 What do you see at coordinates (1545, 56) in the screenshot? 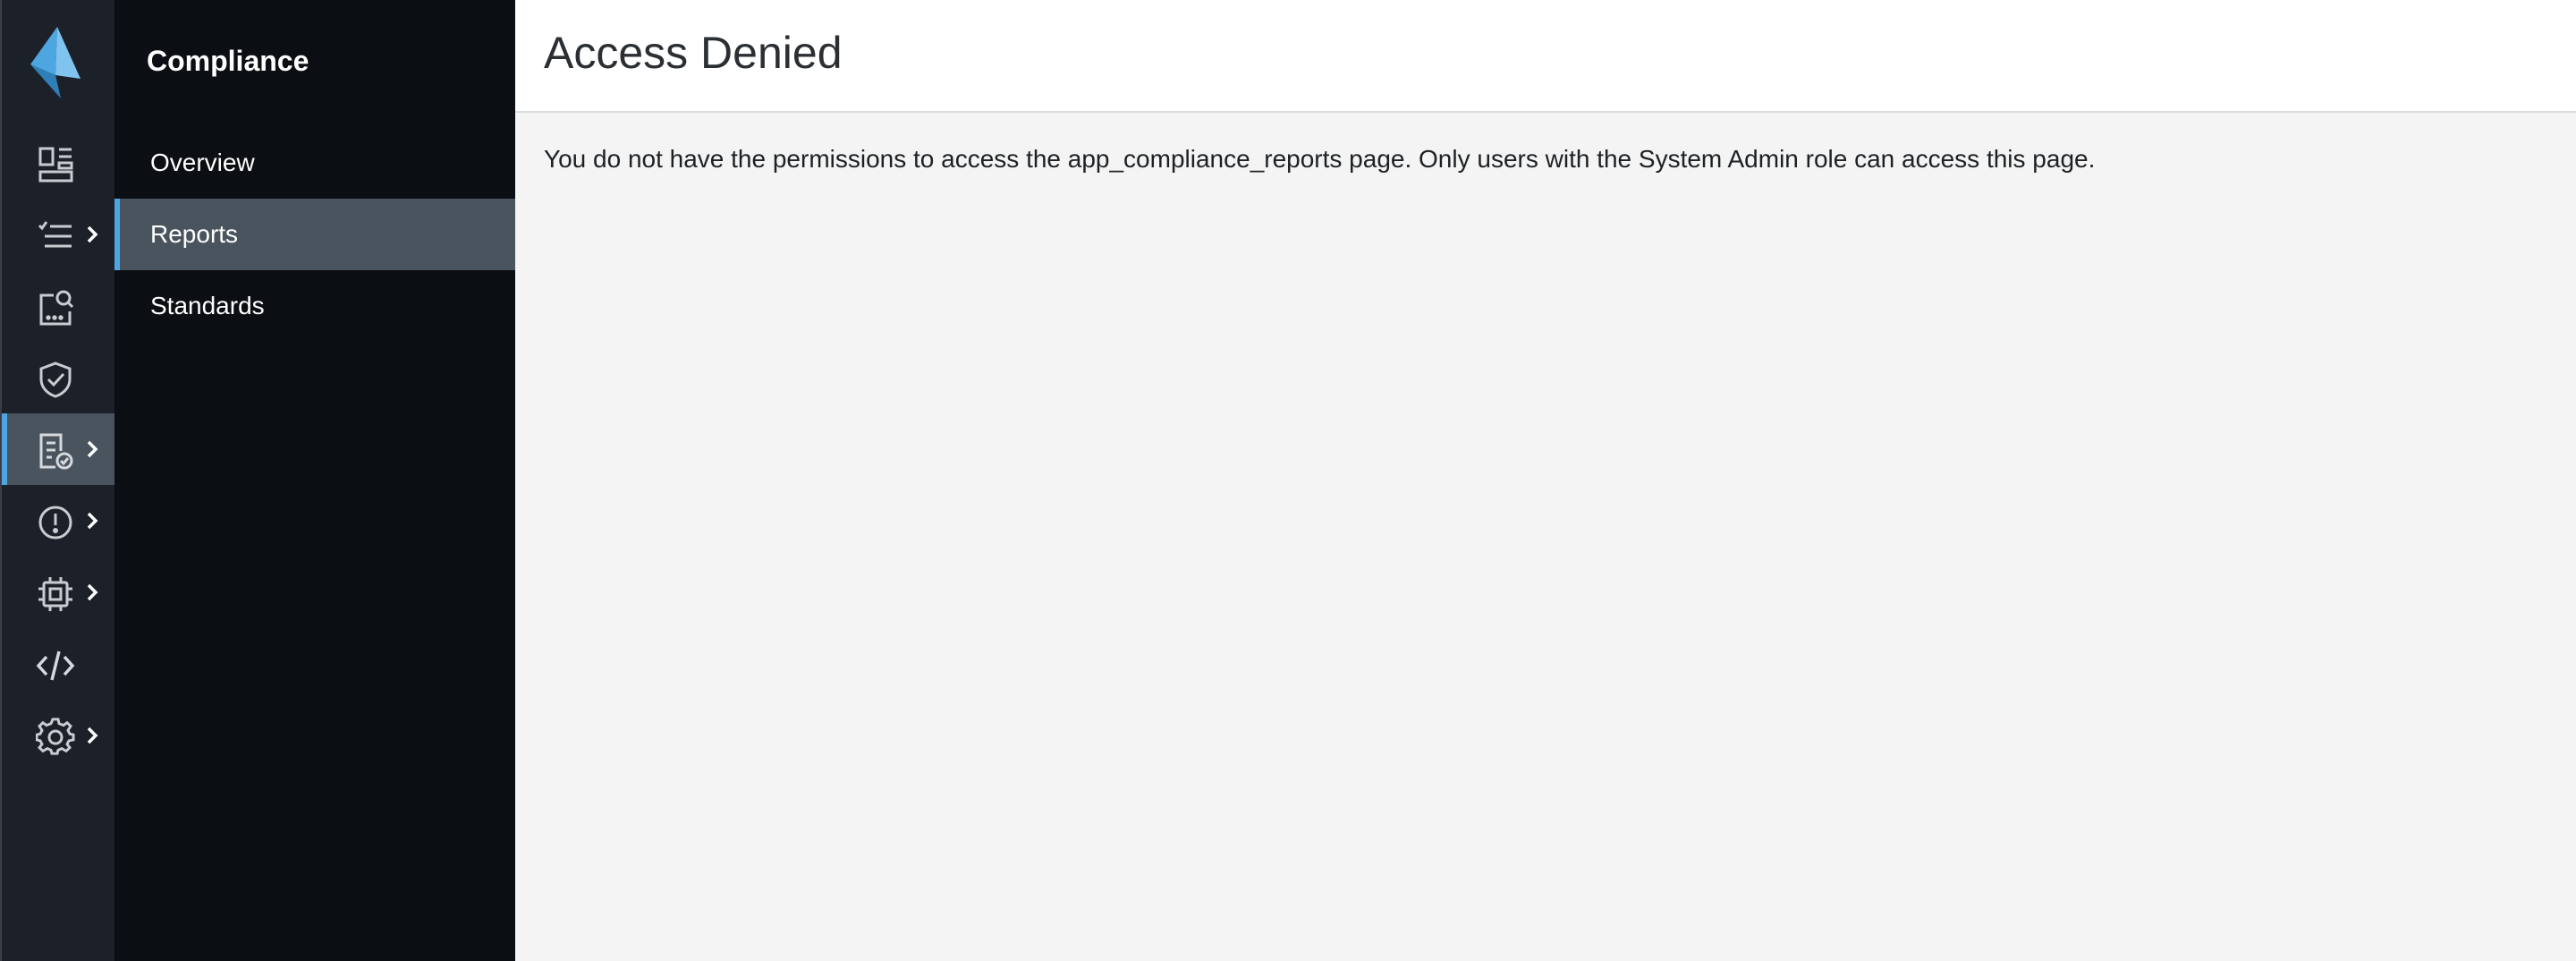
I see `page-header: Access Denied` at bounding box center [1545, 56].